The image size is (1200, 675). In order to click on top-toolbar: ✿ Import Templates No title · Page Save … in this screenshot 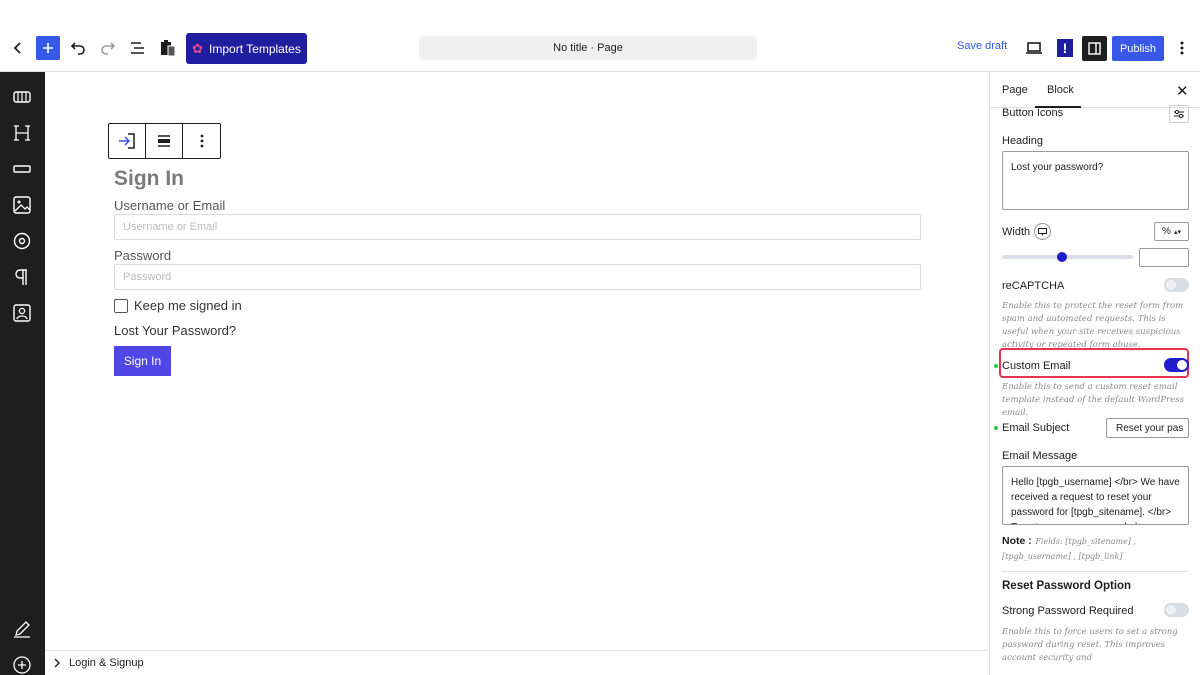, I will do `click(600, 36)`.